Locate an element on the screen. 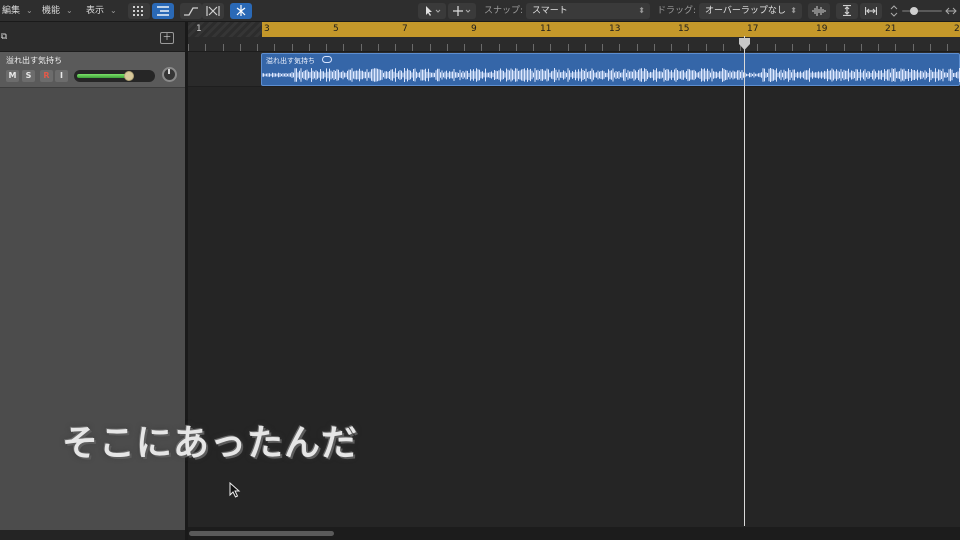  track-header: 溢れ出す気持ち M S R I is located at coordinates (93, 70).